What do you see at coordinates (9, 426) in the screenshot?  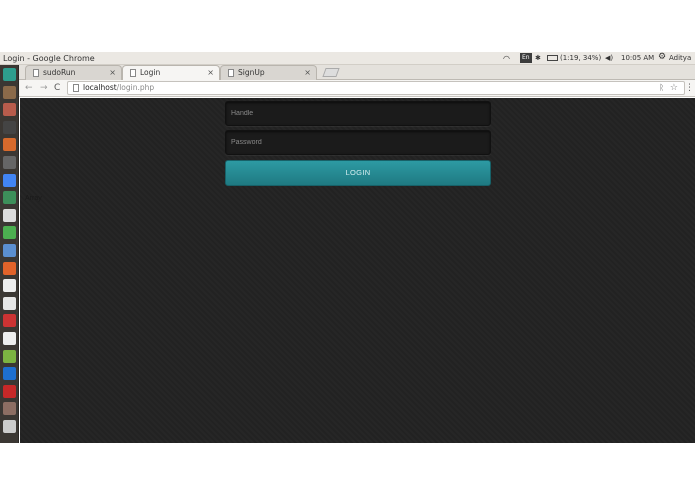 I see `printer-icon` at bounding box center [9, 426].